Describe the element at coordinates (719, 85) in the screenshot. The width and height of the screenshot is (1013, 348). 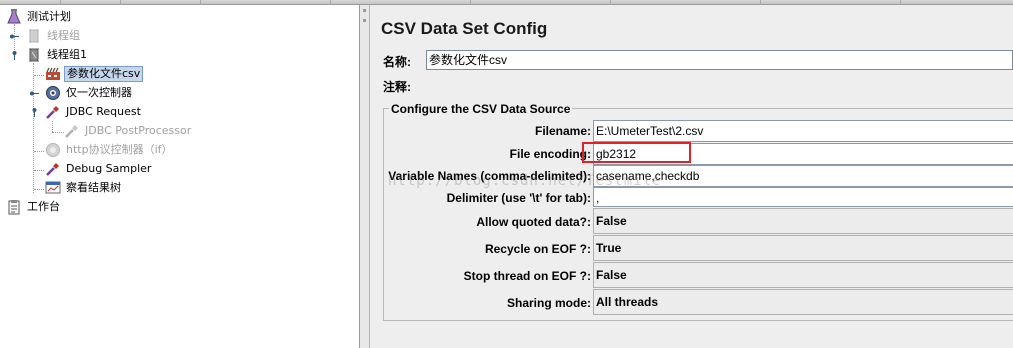
I see `comment-input` at that location.